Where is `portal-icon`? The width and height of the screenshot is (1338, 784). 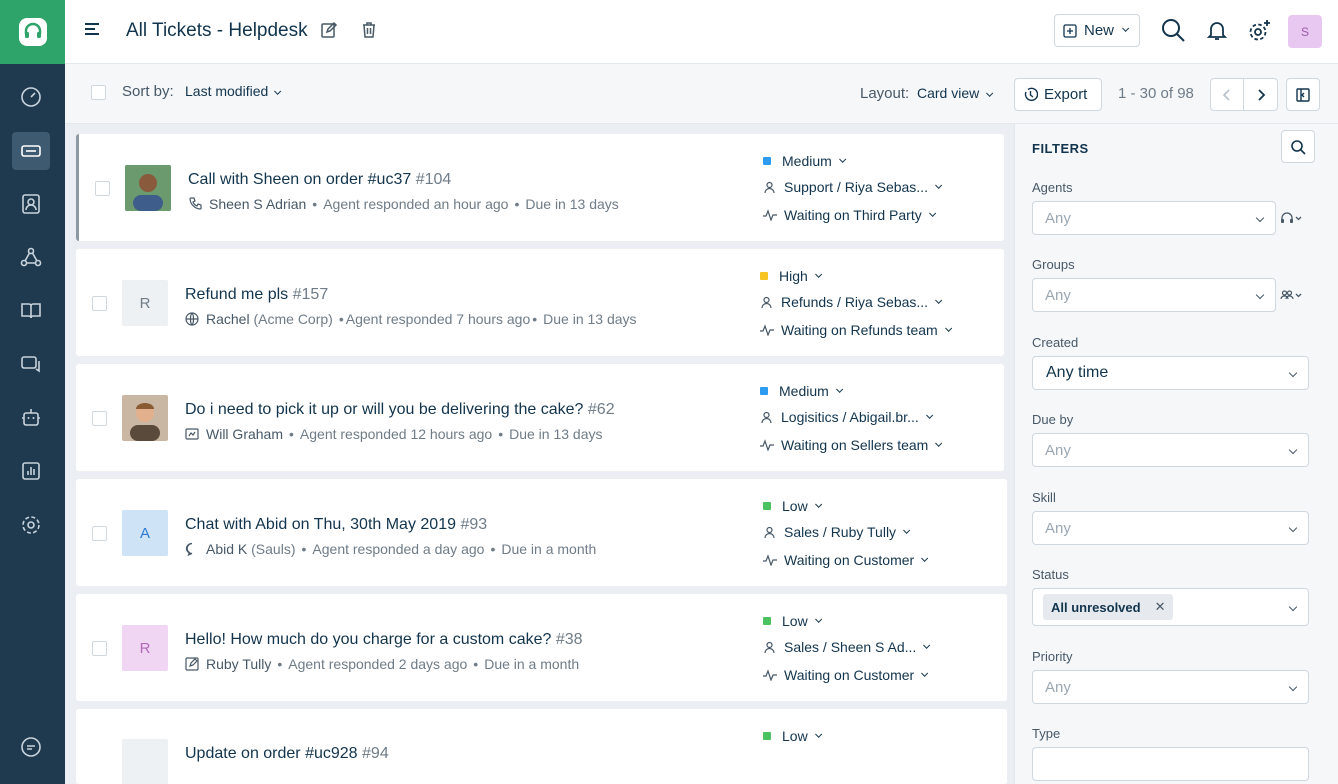
portal-icon is located at coordinates (192, 664).